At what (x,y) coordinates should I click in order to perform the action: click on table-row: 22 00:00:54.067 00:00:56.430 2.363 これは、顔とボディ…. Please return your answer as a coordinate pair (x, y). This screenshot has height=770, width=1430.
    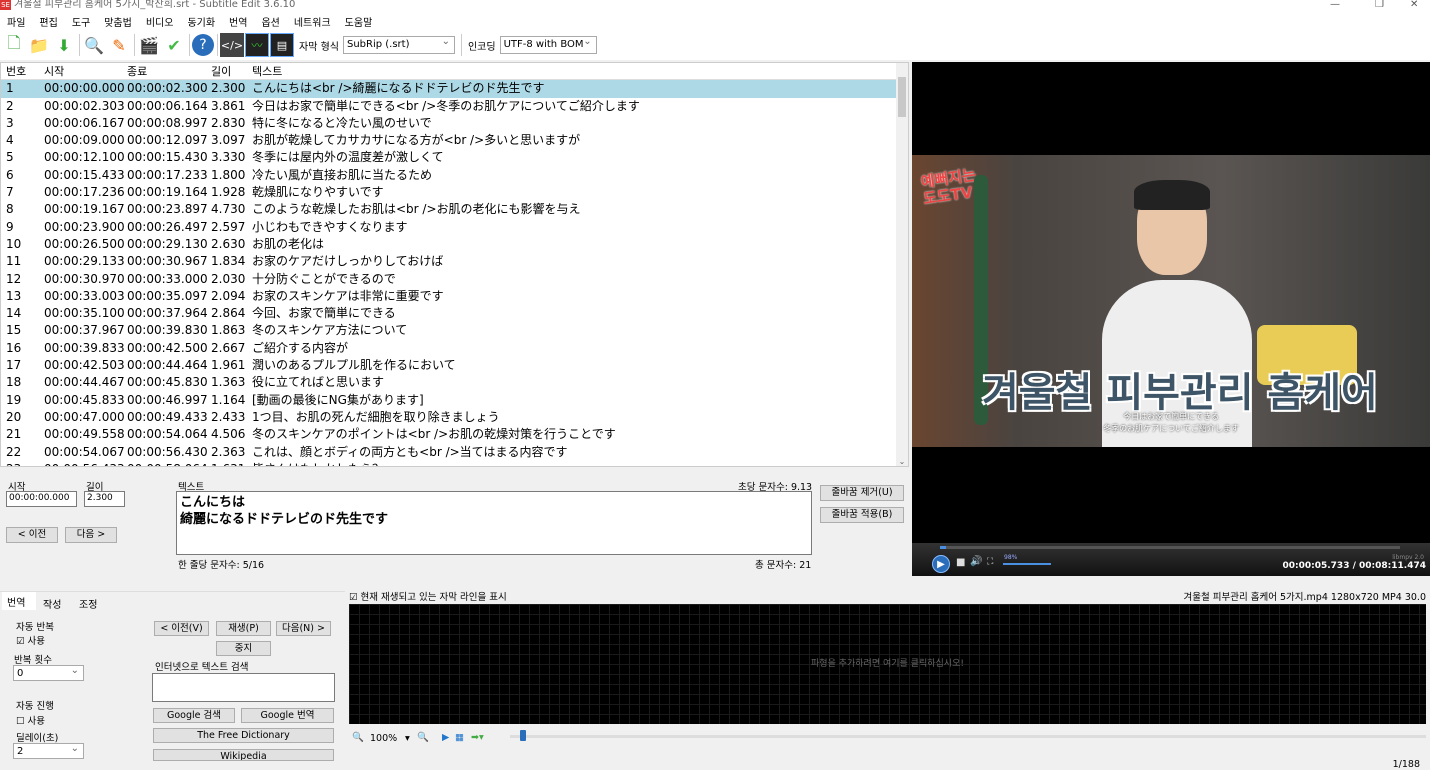
    Looking at the image, I should click on (454, 452).